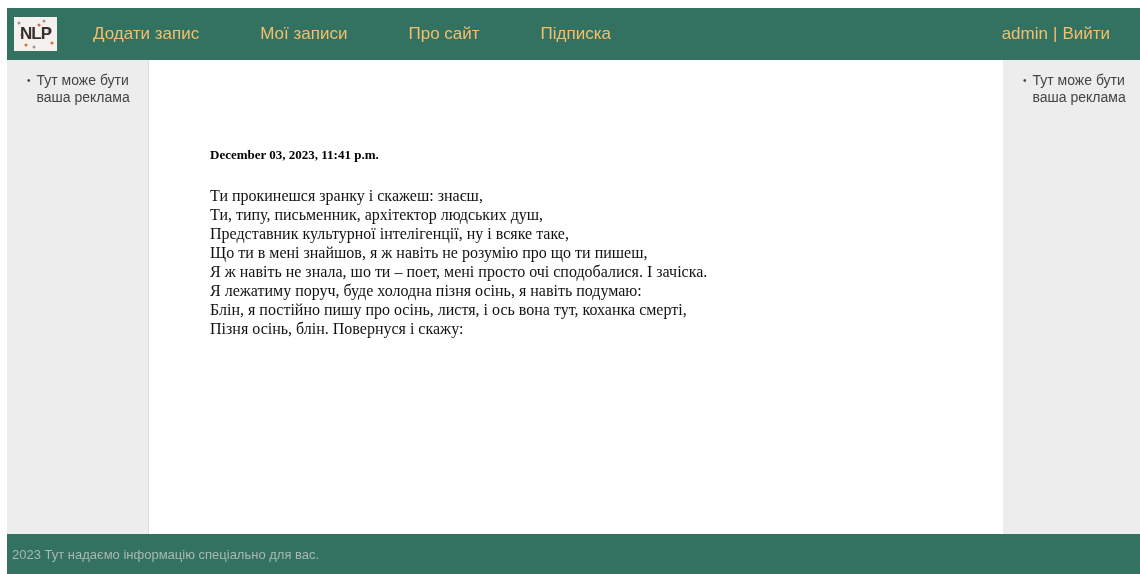 The height and width of the screenshot is (574, 1140). I want to click on footer-text: 2023 Тут надаємо інформацію спеціально для вас., so click(166, 554).